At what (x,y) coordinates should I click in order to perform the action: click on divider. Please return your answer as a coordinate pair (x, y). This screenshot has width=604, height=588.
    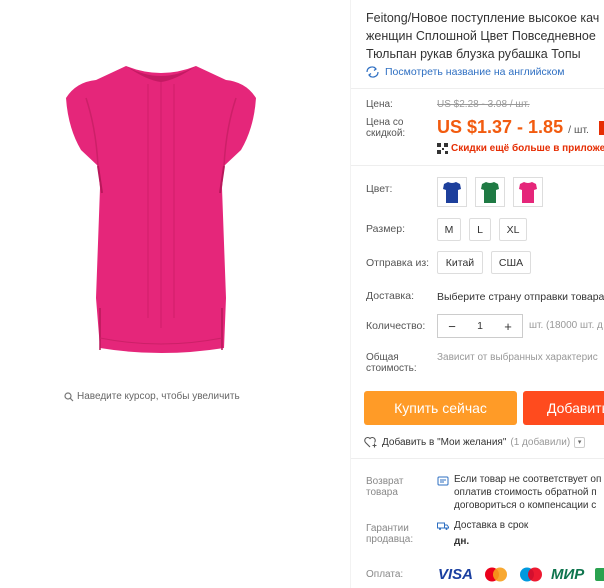
    Looking at the image, I should click on (477, 458).